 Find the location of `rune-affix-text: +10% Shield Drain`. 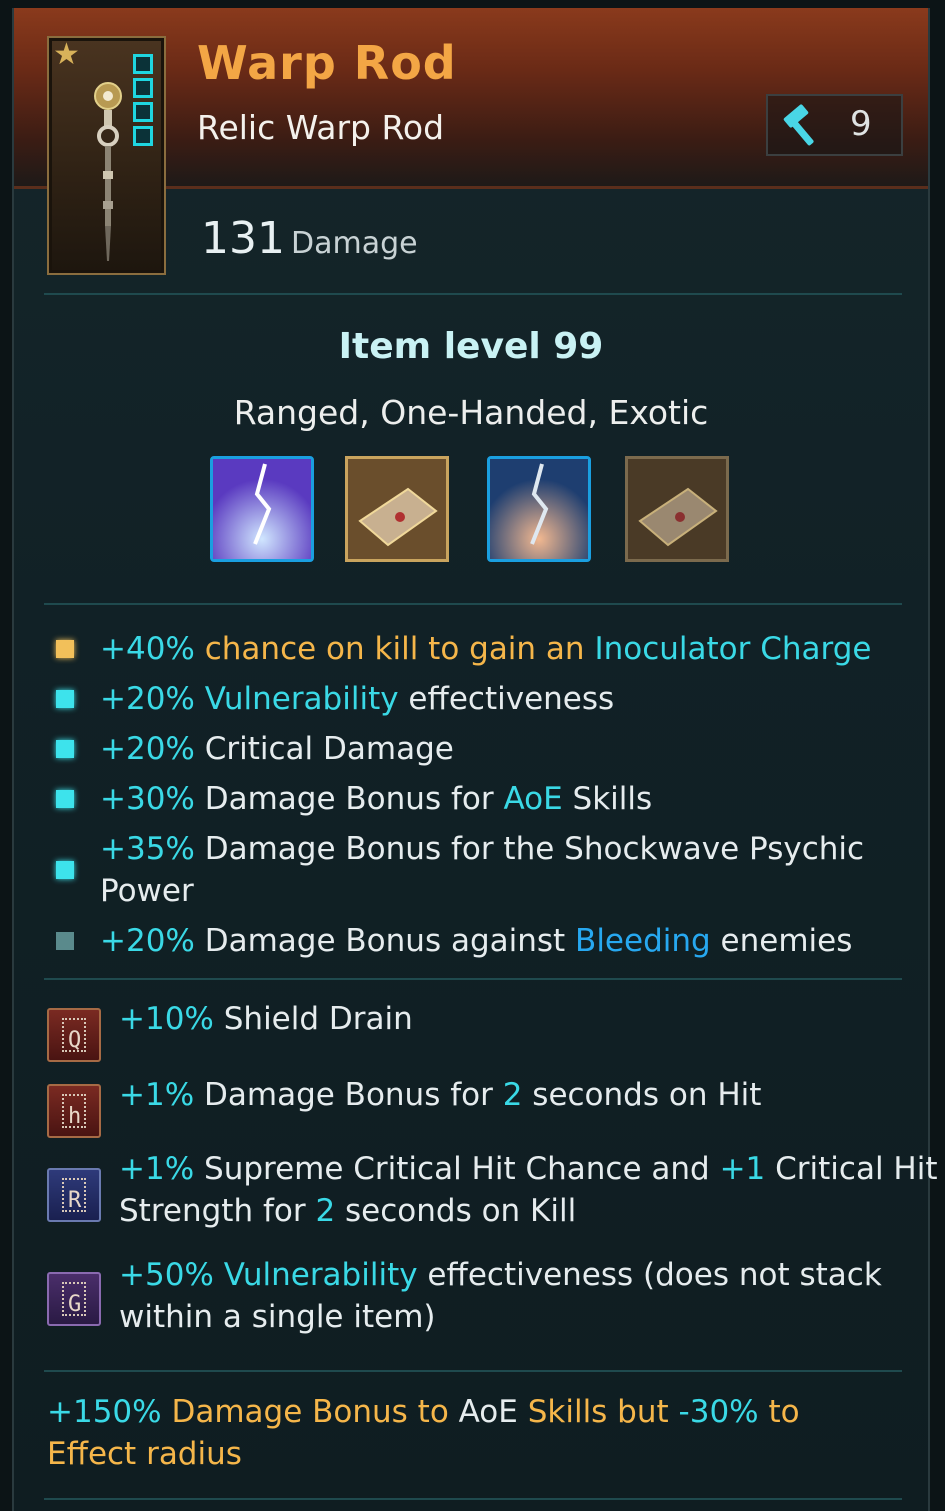

rune-affix-text: +10% Shield Drain is located at coordinates (532, 1019).